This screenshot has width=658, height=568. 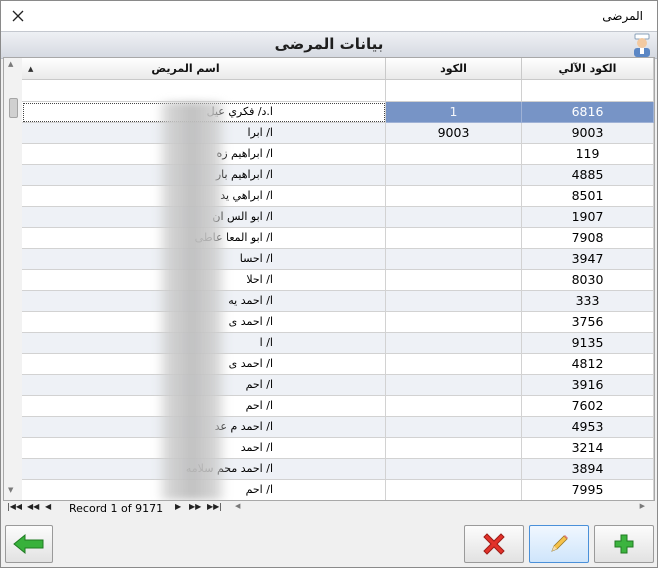 What do you see at coordinates (204, 217) in the screenshot?
I see `cell-patient-name: ا/ ابو الس ان` at bounding box center [204, 217].